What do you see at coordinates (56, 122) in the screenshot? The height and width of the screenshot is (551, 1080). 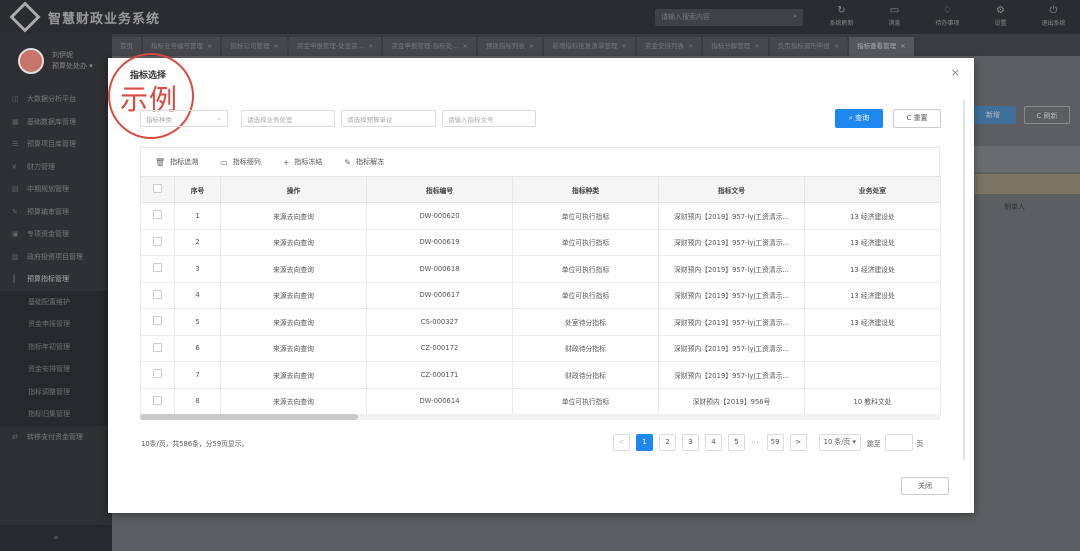 I see `sidebar-item-basedata: ▦ 基础数据库管理` at bounding box center [56, 122].